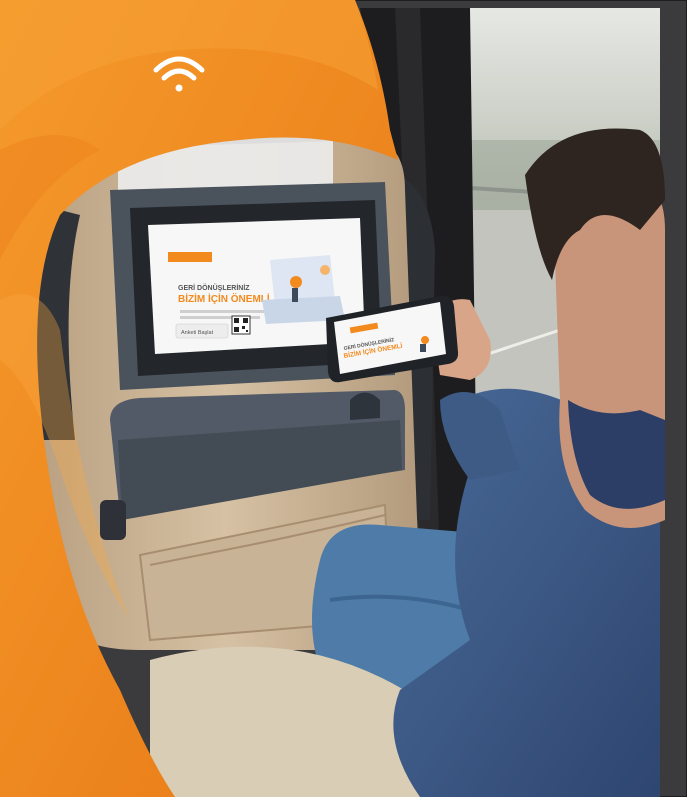 The width and height of the screenshot is (687, 797). I want to click on tray-latch, so click(365, 406).